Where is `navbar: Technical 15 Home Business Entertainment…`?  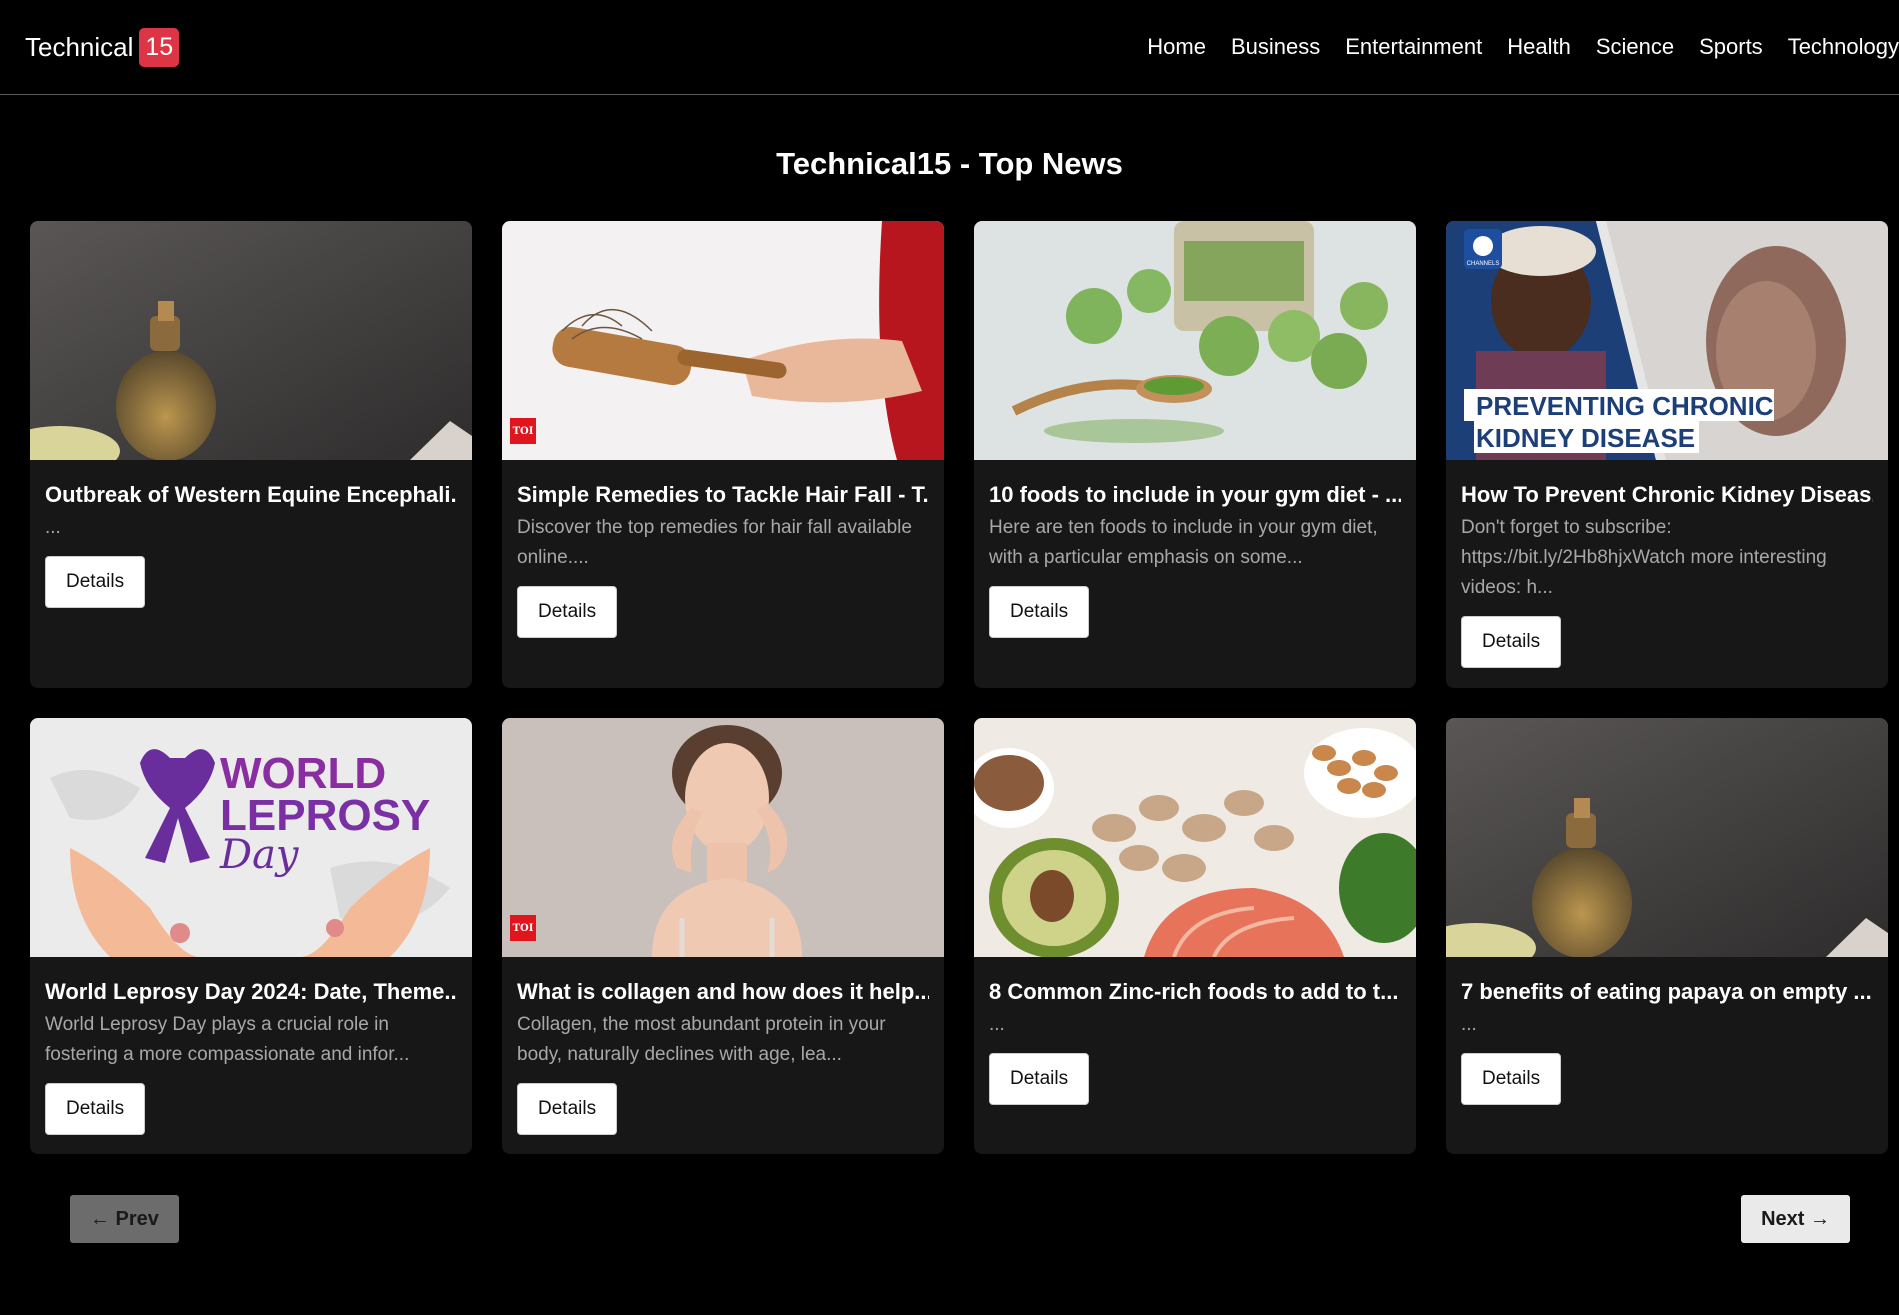
navbar: Technical 15 Home Business Entertainment… is located at coordinates (949, 47).